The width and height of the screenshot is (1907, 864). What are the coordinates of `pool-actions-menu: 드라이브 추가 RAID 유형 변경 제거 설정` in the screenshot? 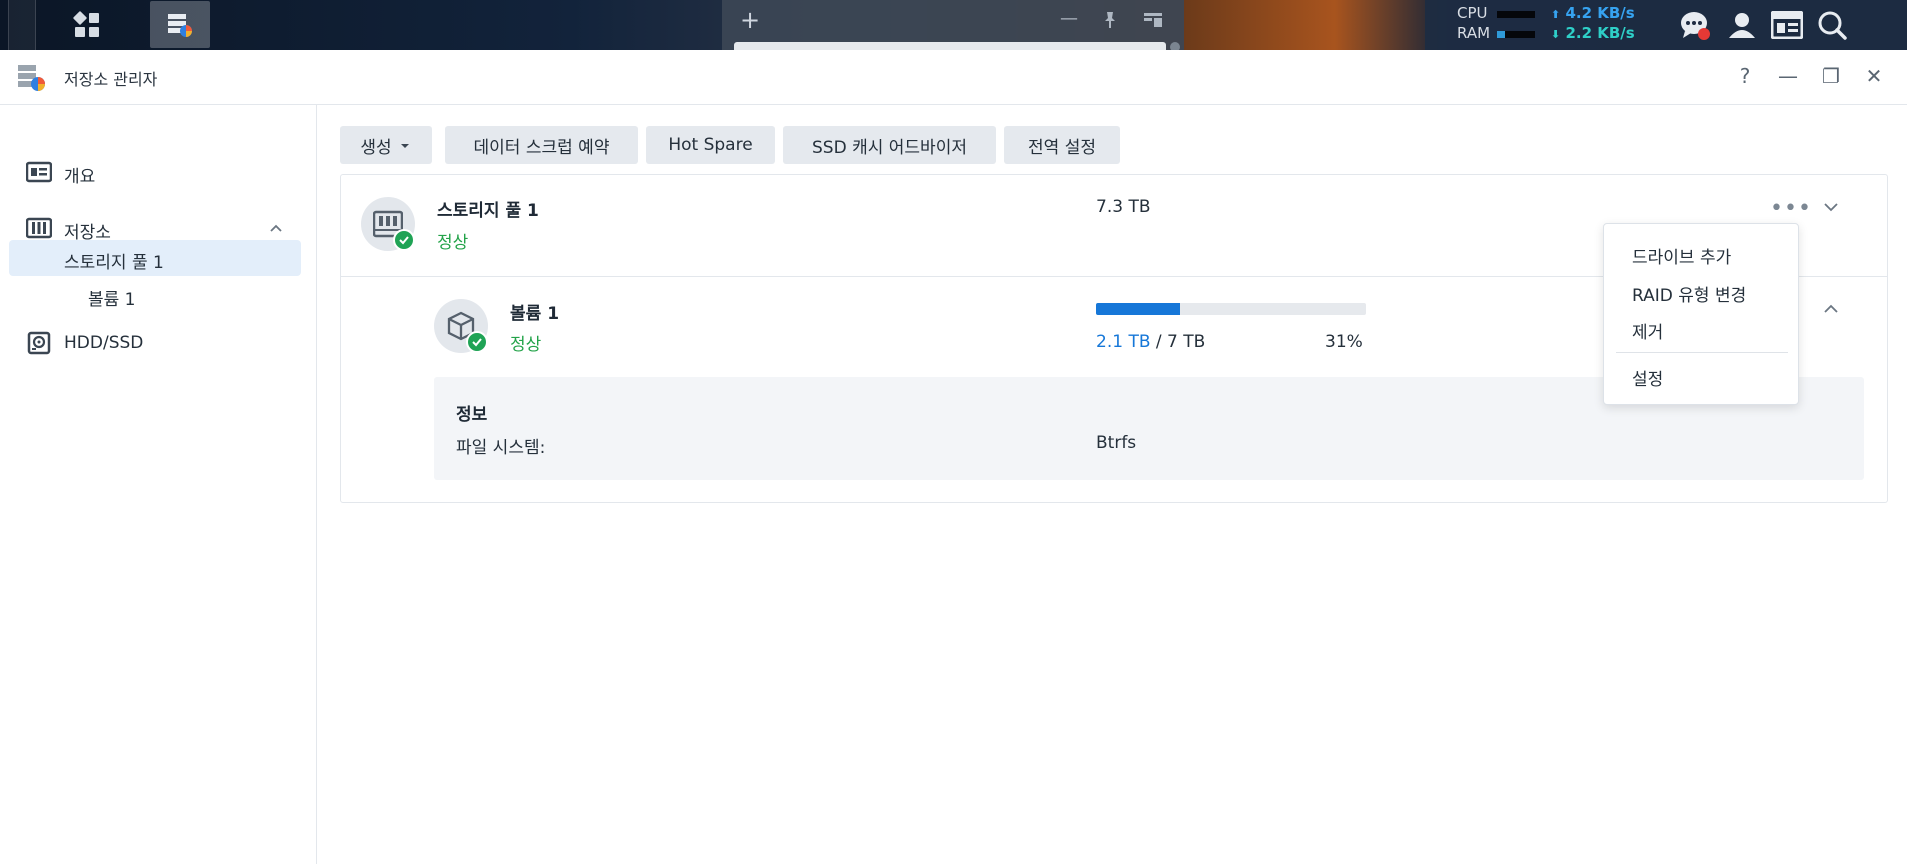 It's located at (1701, 314).